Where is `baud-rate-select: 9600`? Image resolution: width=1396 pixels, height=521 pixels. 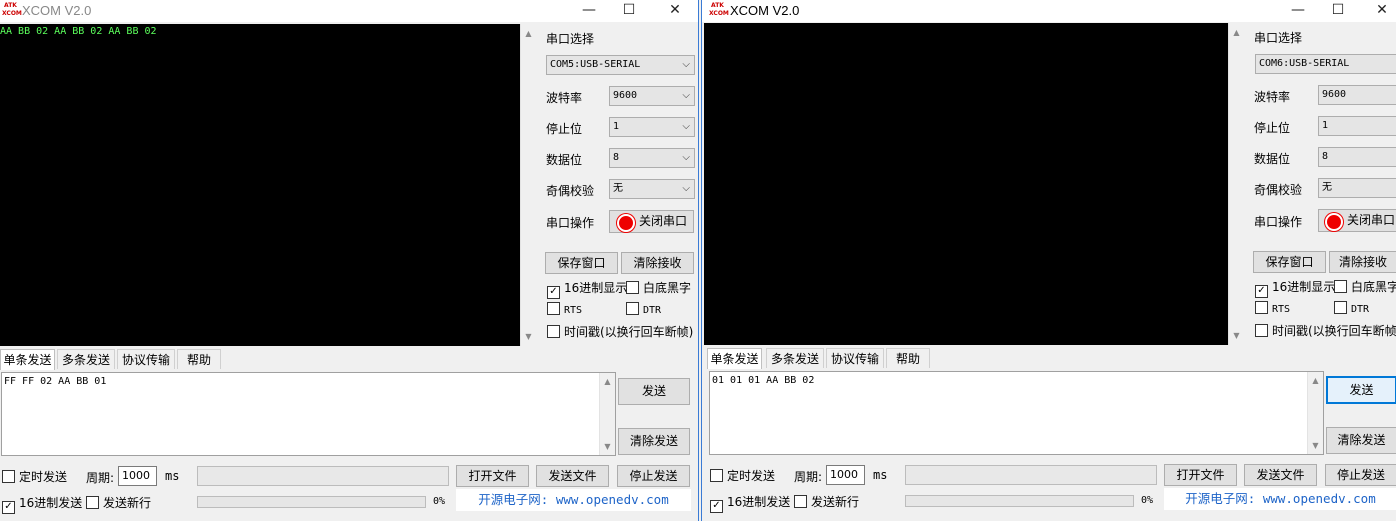
baud-rate-select: 9600 is located at coordinates (1357, 95).